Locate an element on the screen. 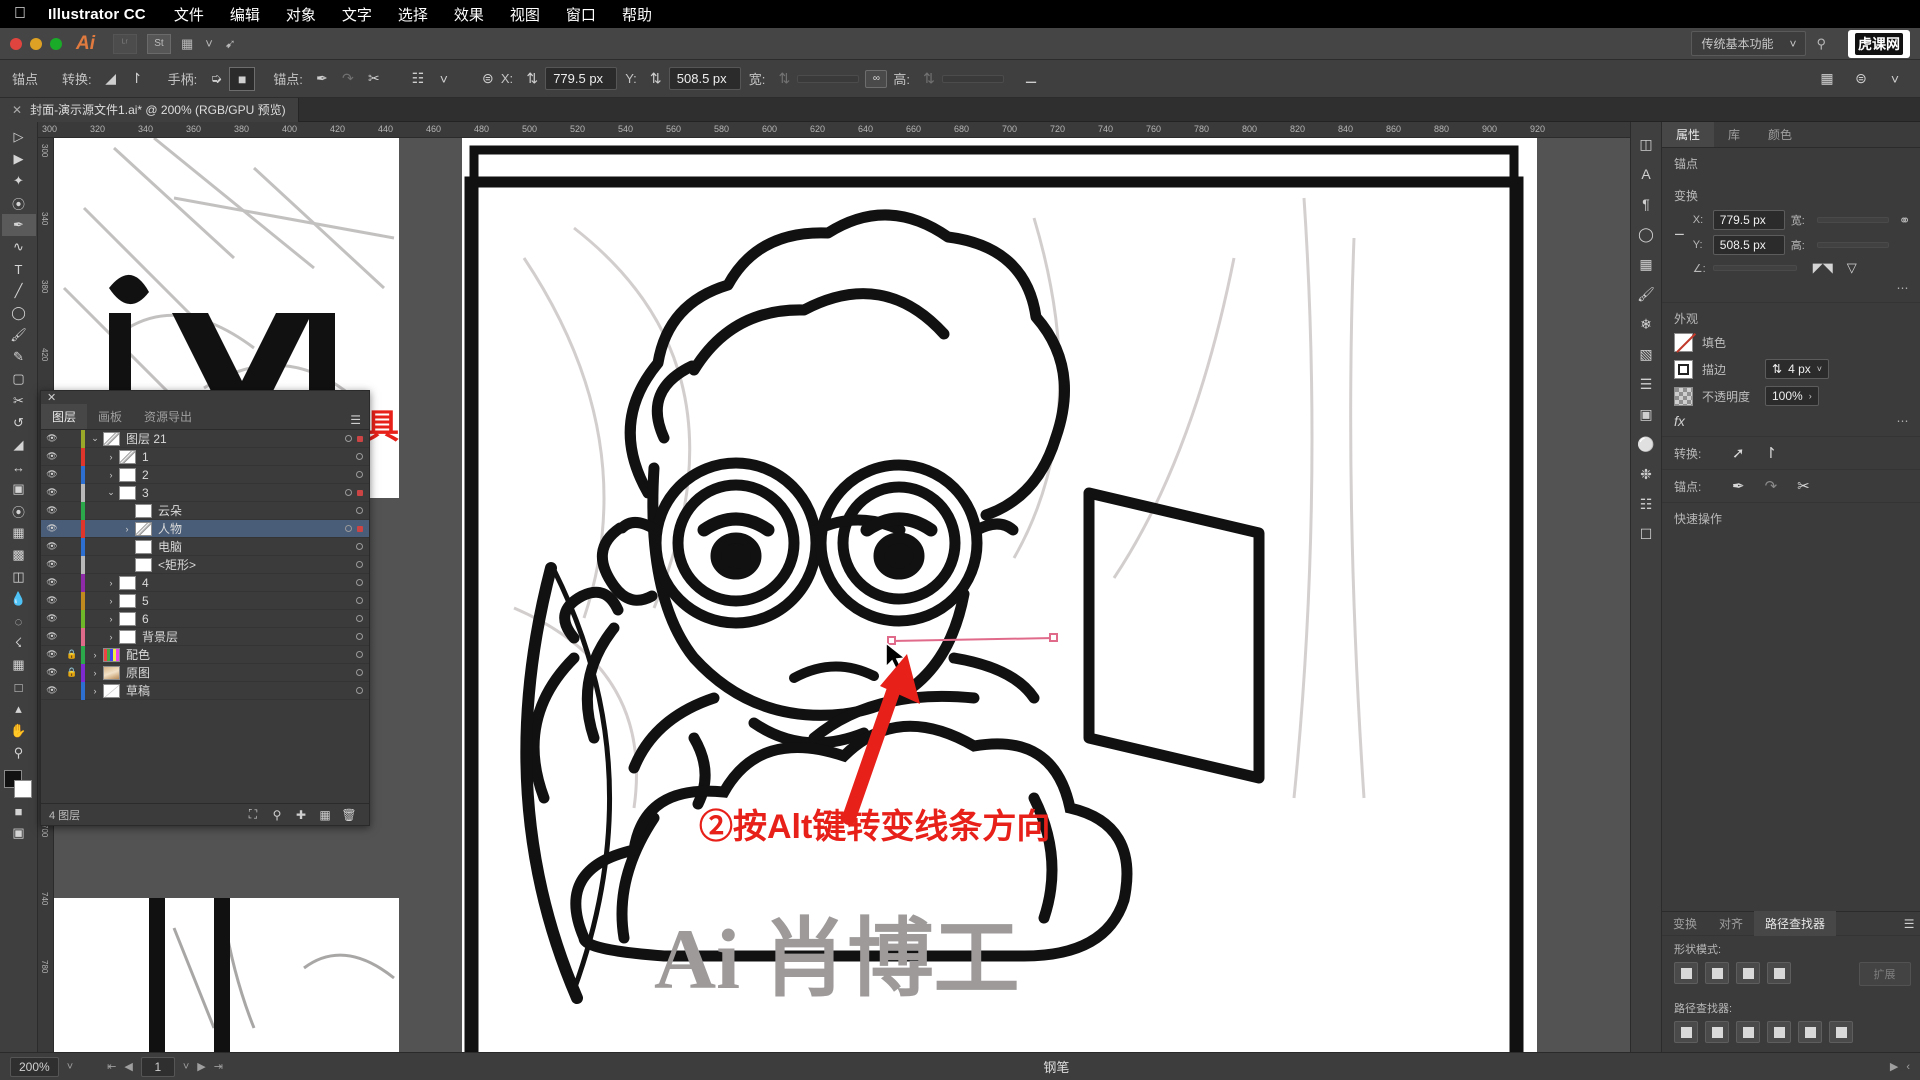 This screenshot has width=1920, height=1080. cut-path-at-anchor-icon: ✂ is located at coordinates (374, 79).